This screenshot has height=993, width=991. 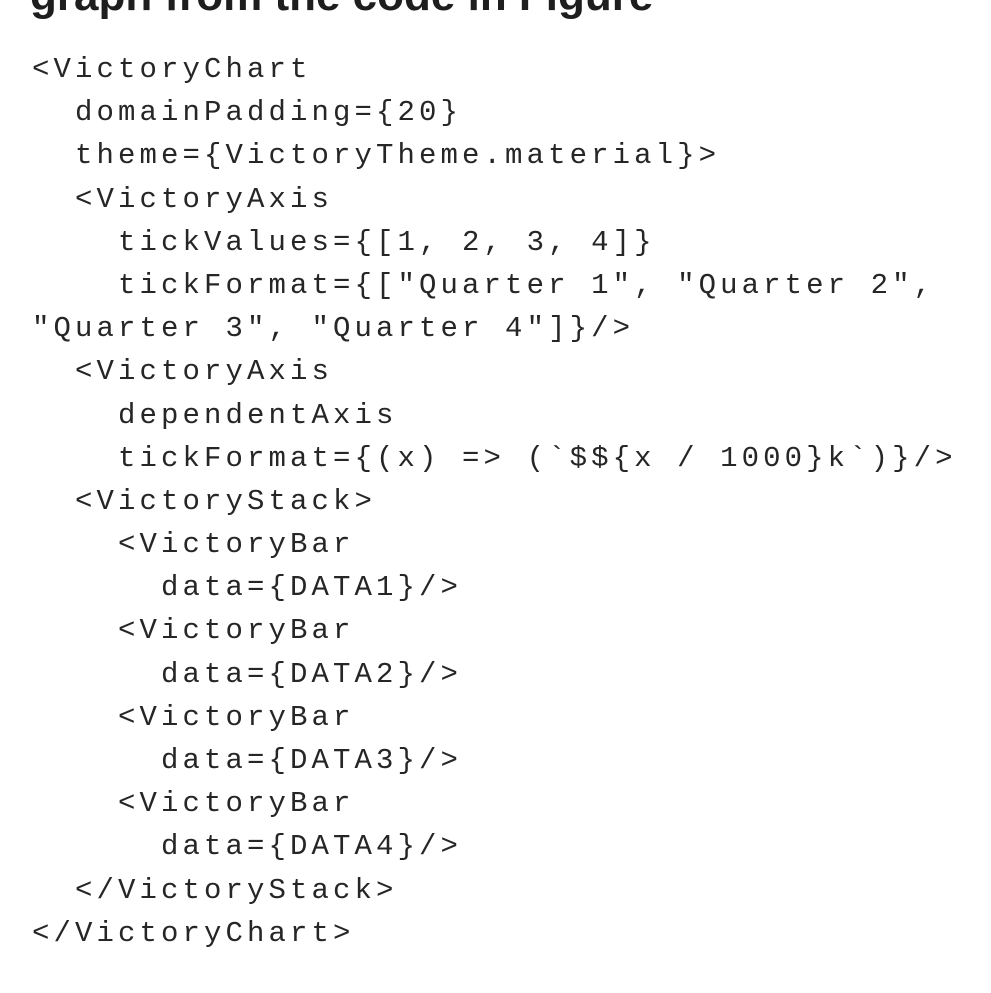 What do you see at coordinates (333, 329) in the screenshot?
I see `code-line: "Quarter 3", "Quarter 4"]}/>` at bounding box center [333, 329].